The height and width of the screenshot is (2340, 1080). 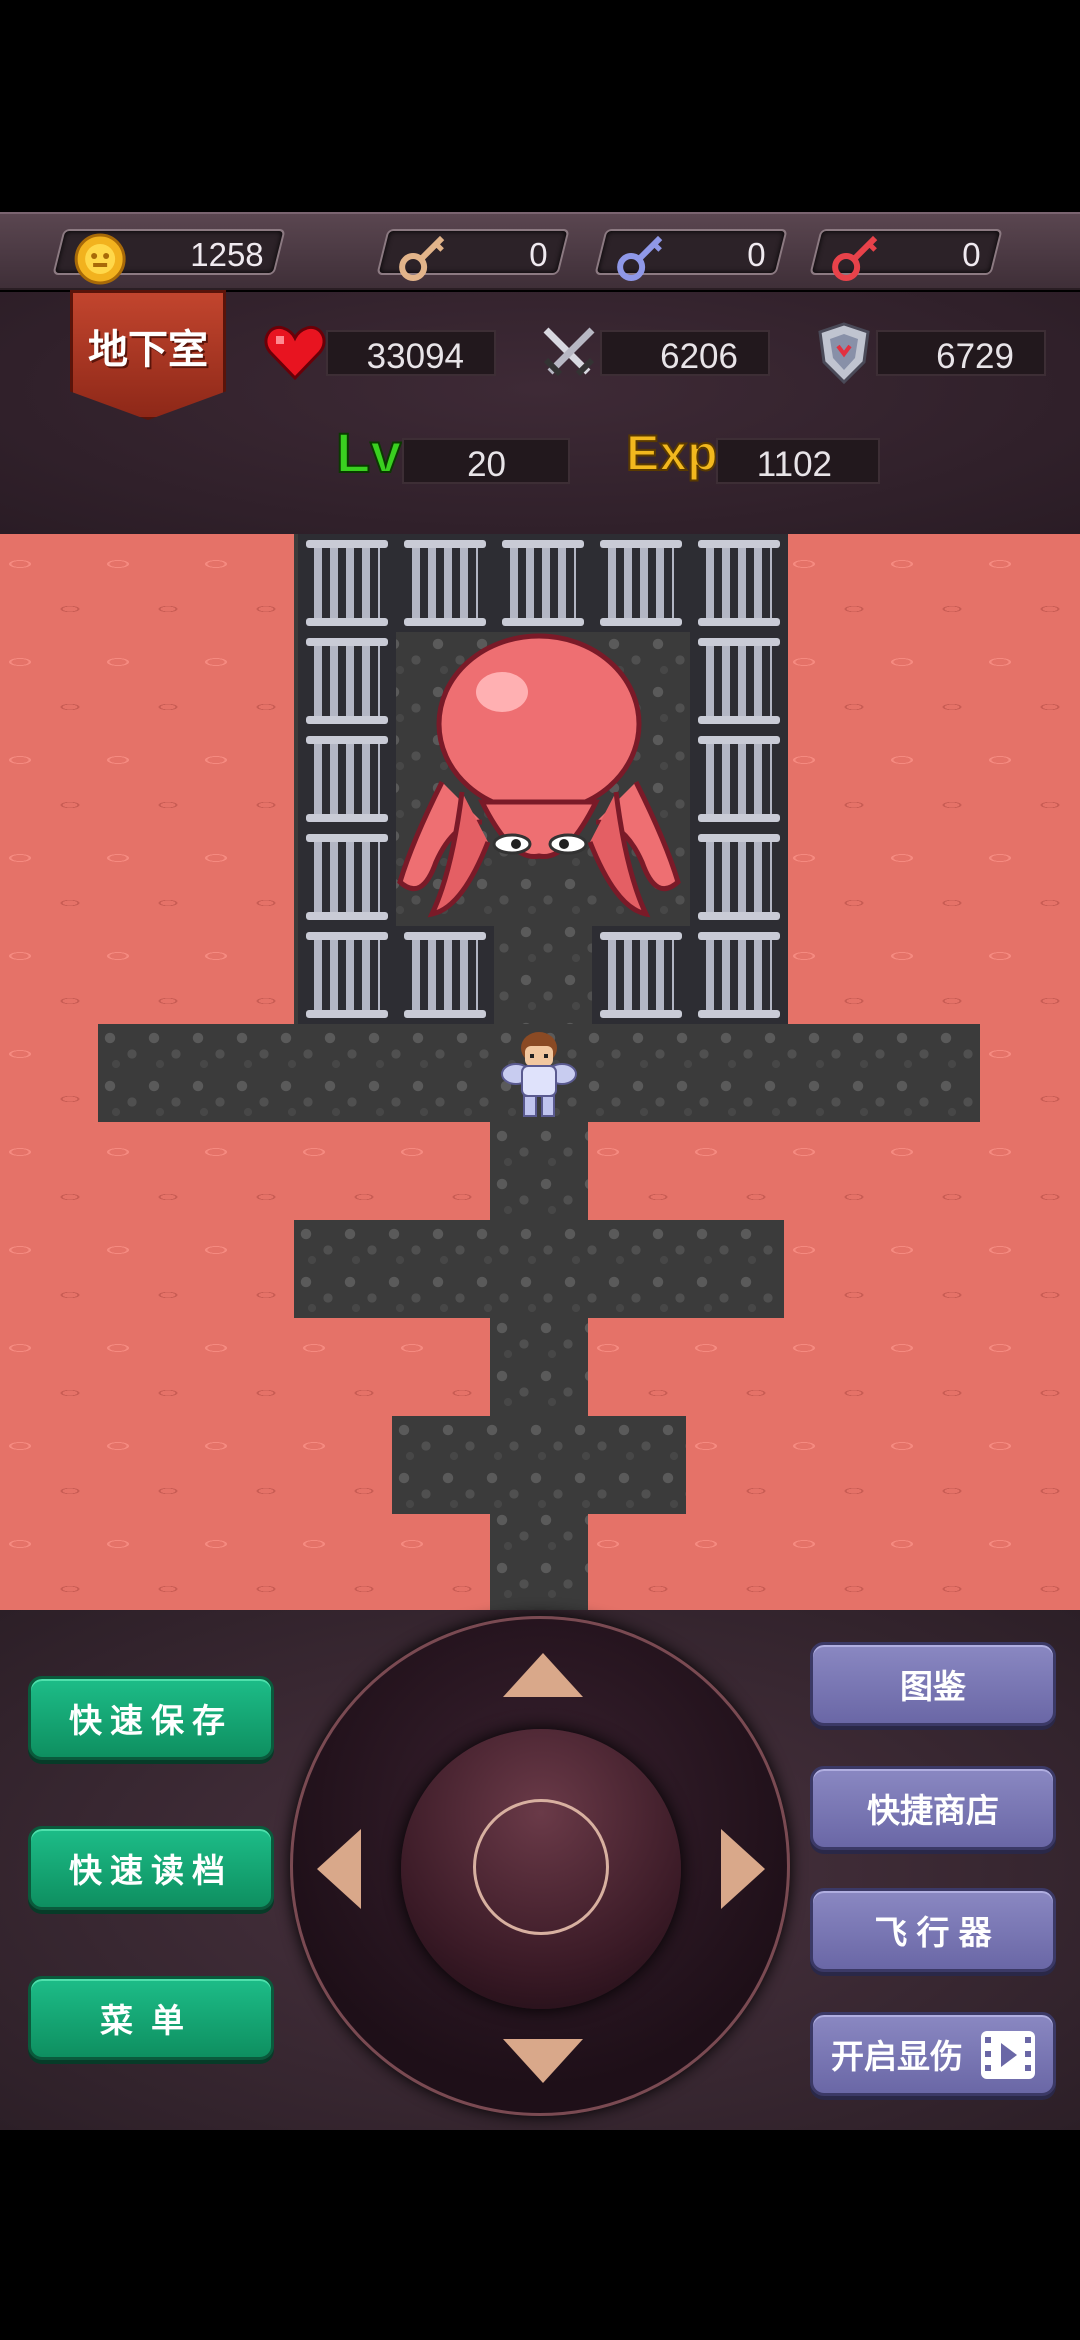 I want to click on hero-character, so click(x=539, y=1073).